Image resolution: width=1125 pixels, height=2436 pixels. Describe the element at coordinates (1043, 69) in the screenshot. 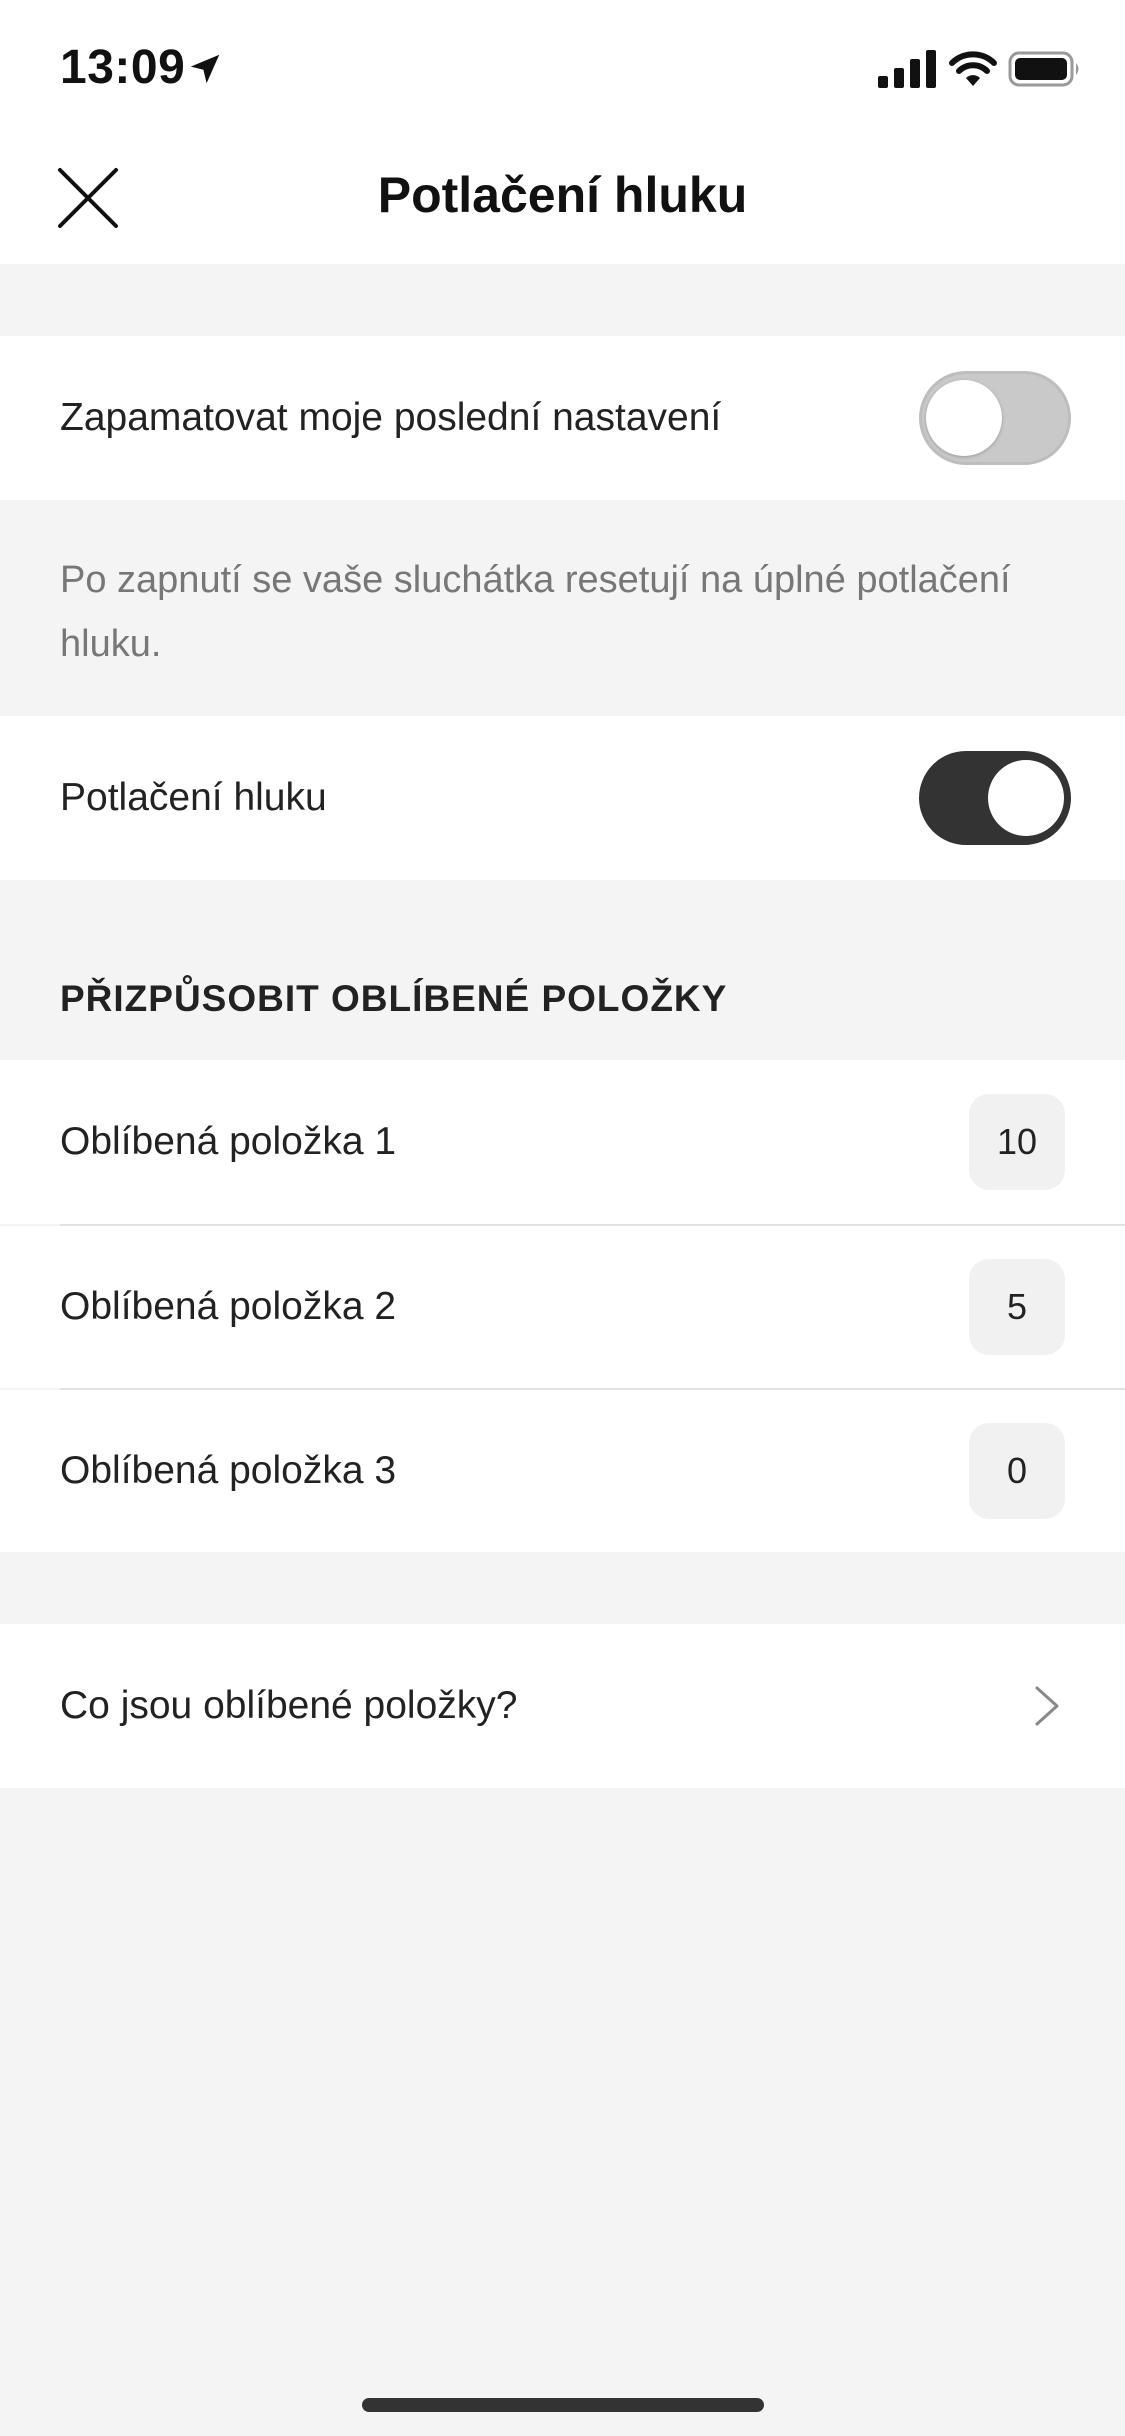

I see `battery-icon` at that location.